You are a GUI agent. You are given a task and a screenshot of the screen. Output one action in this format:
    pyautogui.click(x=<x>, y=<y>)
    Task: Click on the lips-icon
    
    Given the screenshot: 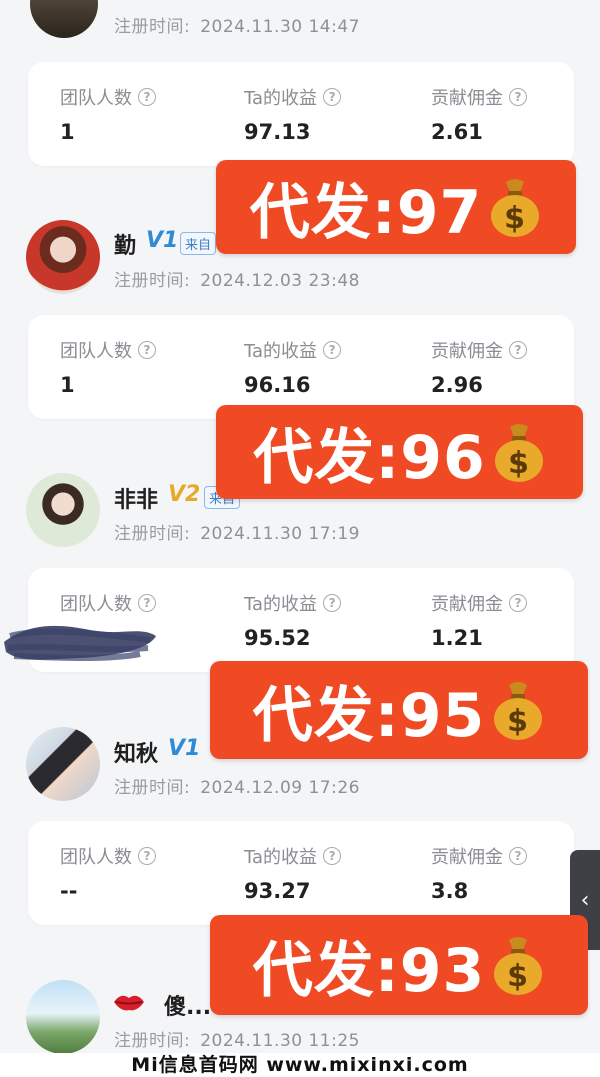 What is the action you would take?
    pyautogui.click(x=129, y=1003)
    